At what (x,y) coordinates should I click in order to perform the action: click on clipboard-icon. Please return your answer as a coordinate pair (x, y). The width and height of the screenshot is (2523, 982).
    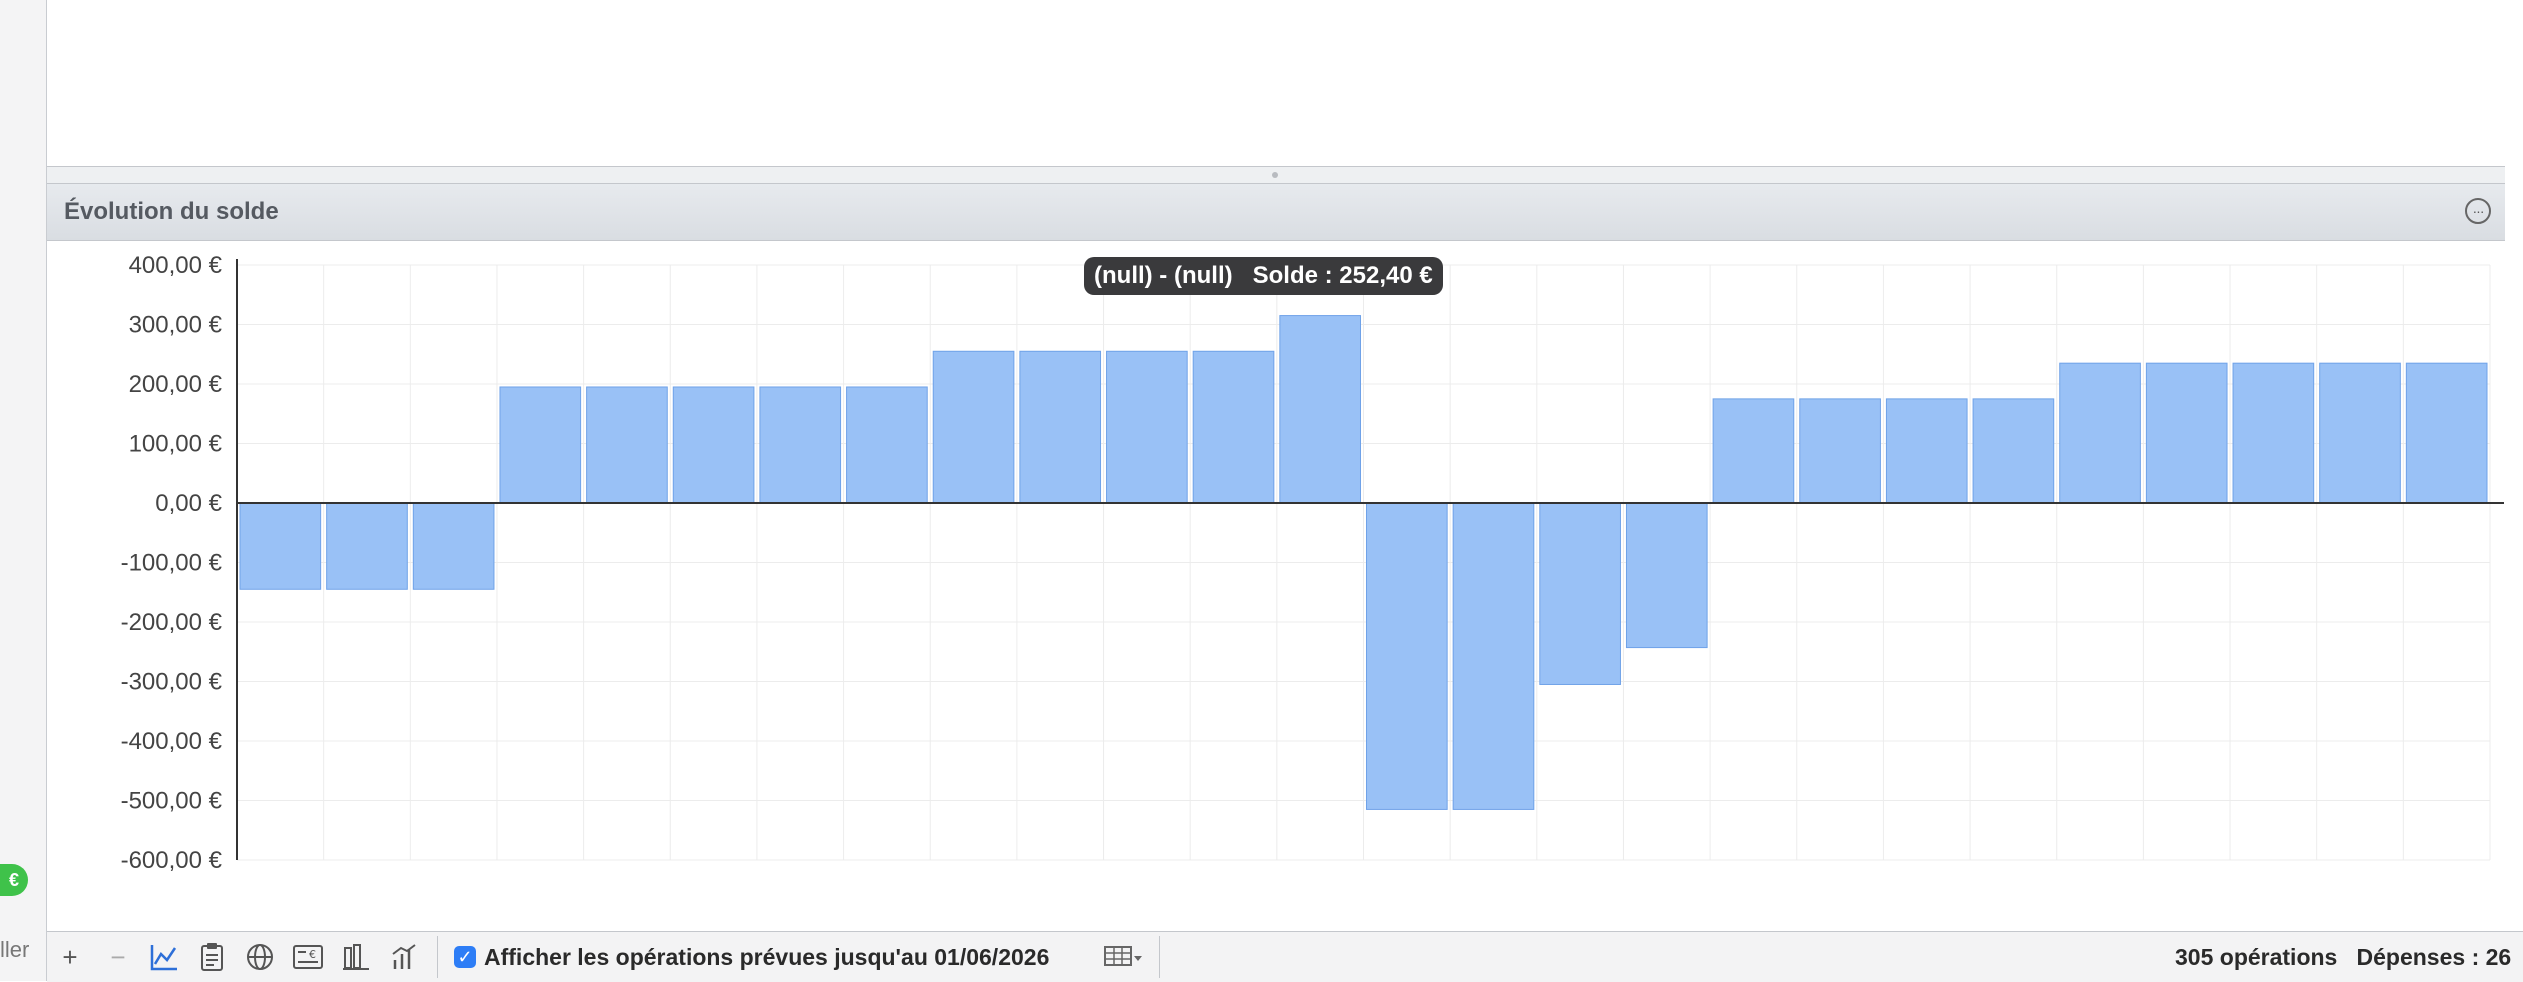
    Looking at the image, I should click on (212, 957).